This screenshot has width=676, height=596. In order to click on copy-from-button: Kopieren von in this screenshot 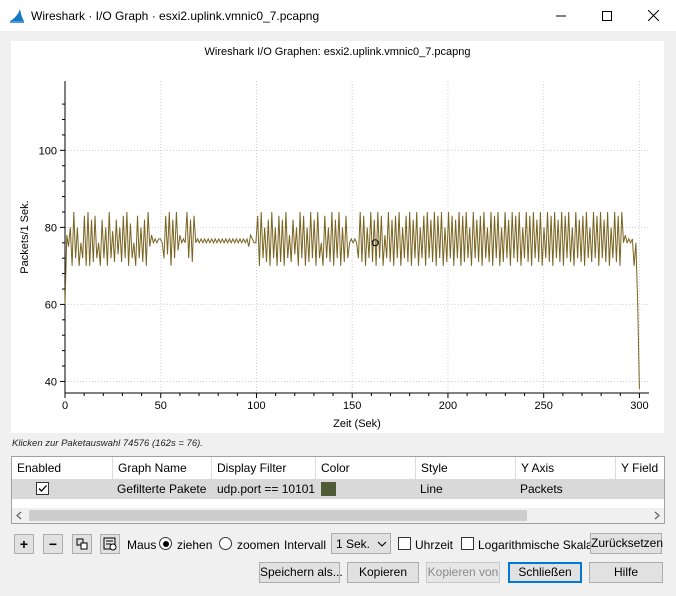, I will do `click(463, 572)`.